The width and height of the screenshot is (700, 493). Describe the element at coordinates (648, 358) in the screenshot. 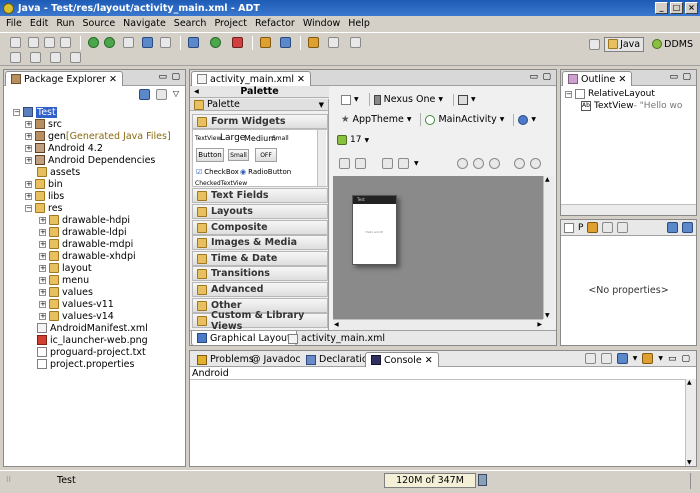

I see `open-console-icon` at that location.